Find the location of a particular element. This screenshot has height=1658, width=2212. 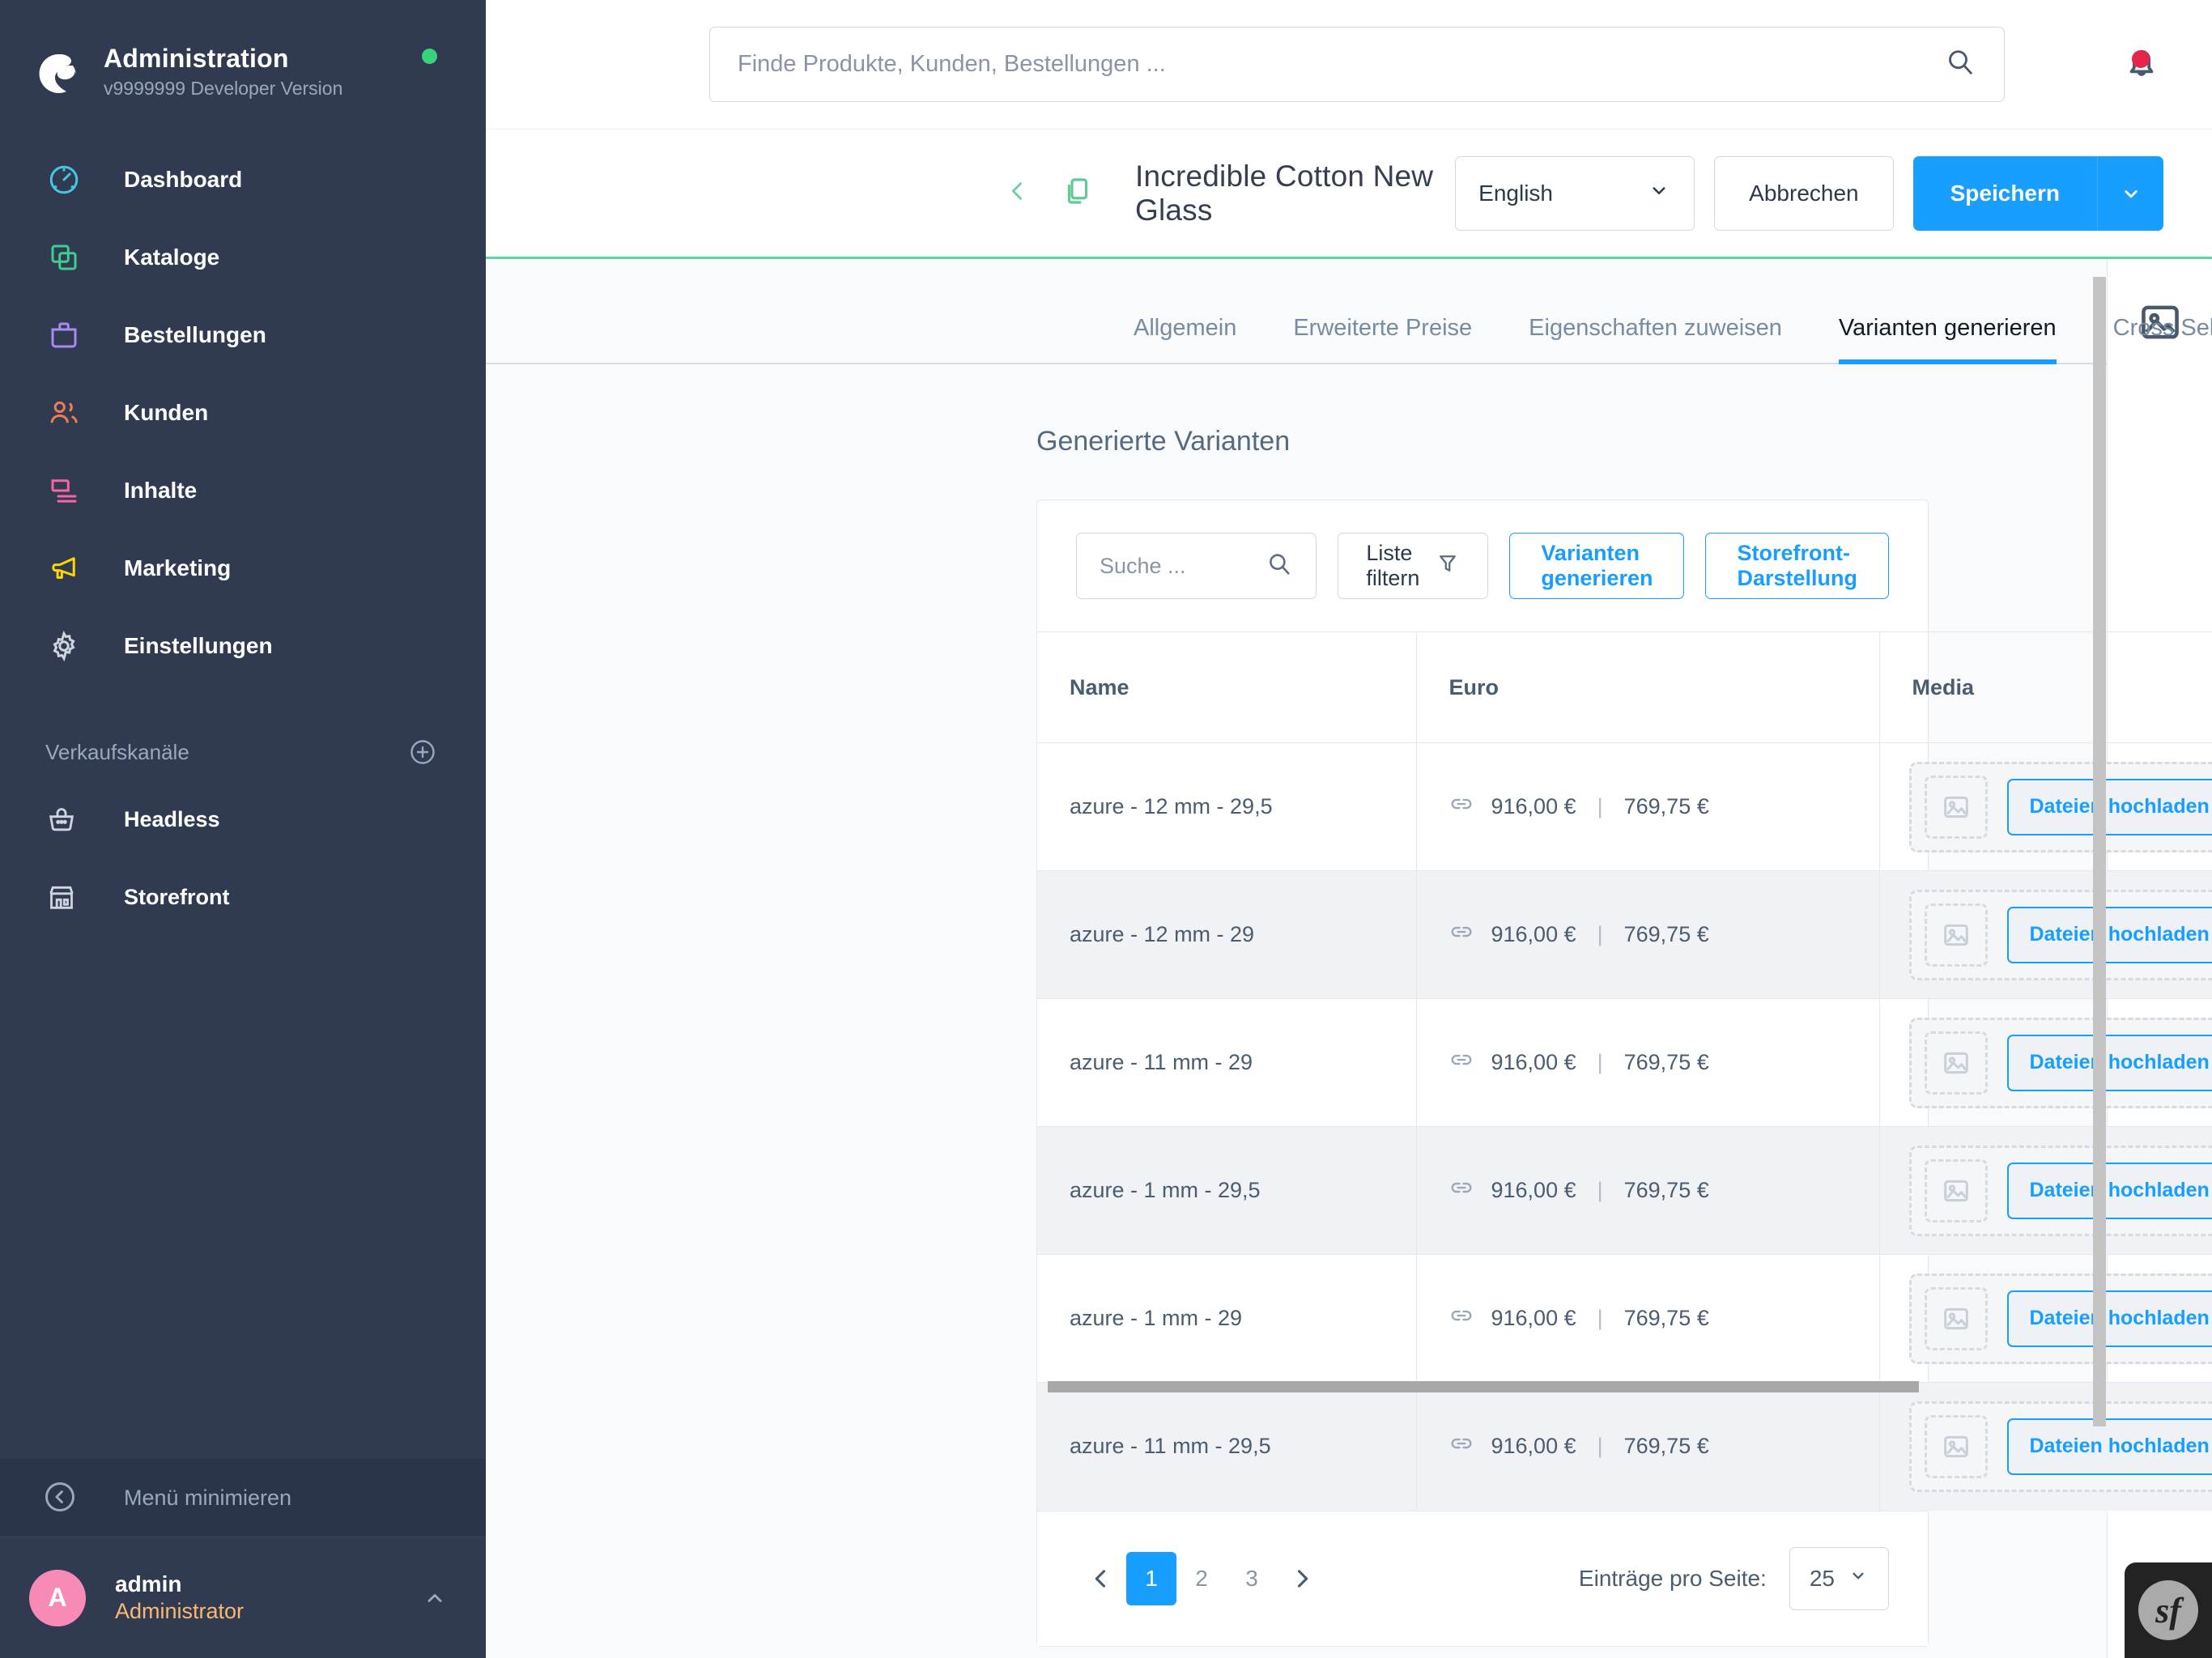

sidebar-item-storefront: Storefront is located at coordinates (243, 897).